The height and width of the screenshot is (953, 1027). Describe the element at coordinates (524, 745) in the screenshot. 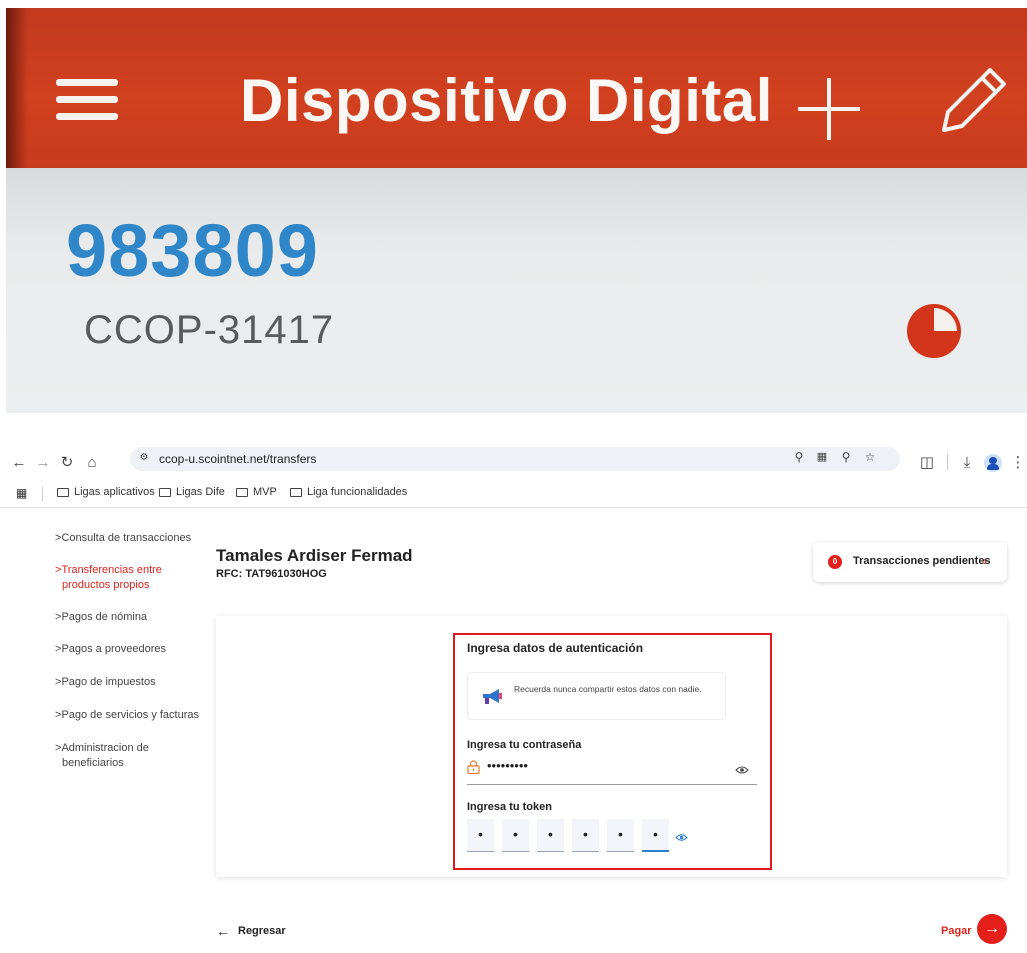

I see `password-label: Ingresa tu contraseña` at that location.